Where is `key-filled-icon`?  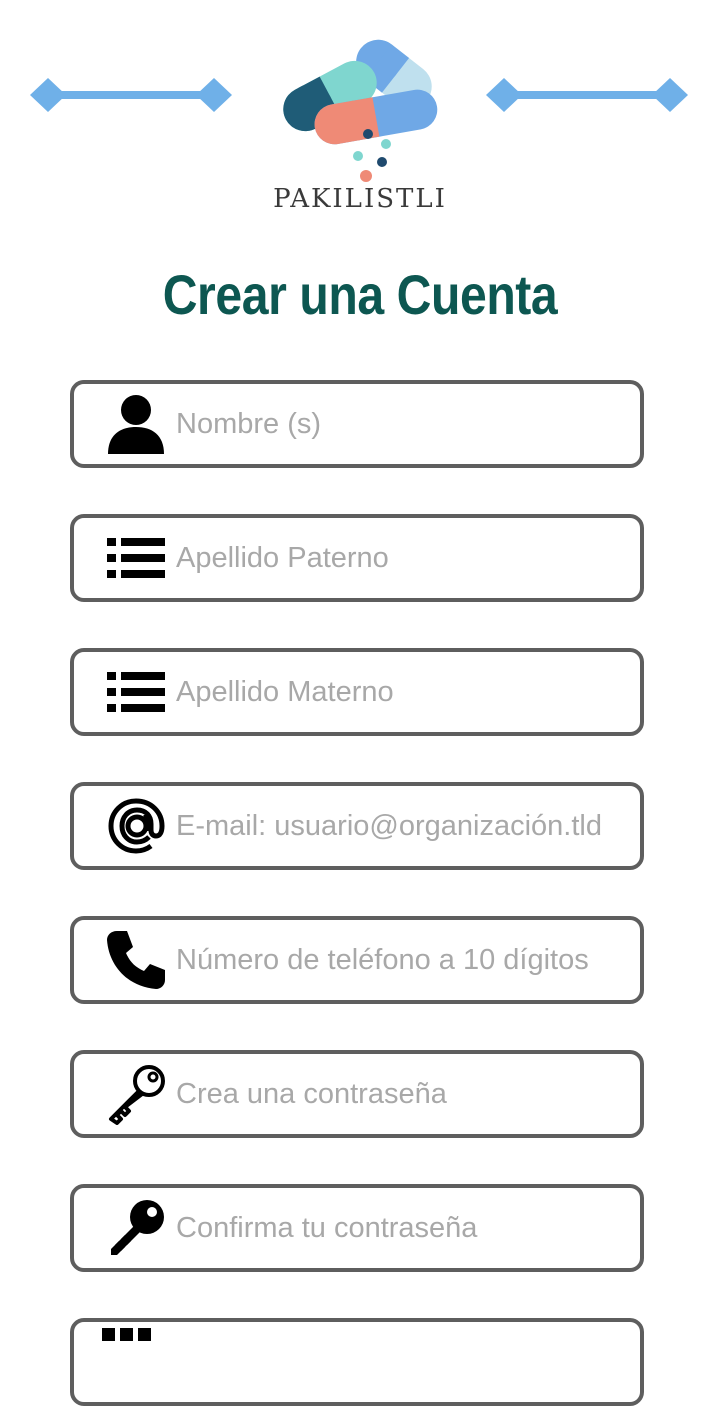
key-filled-icon is located at coordinates (136, 1228).